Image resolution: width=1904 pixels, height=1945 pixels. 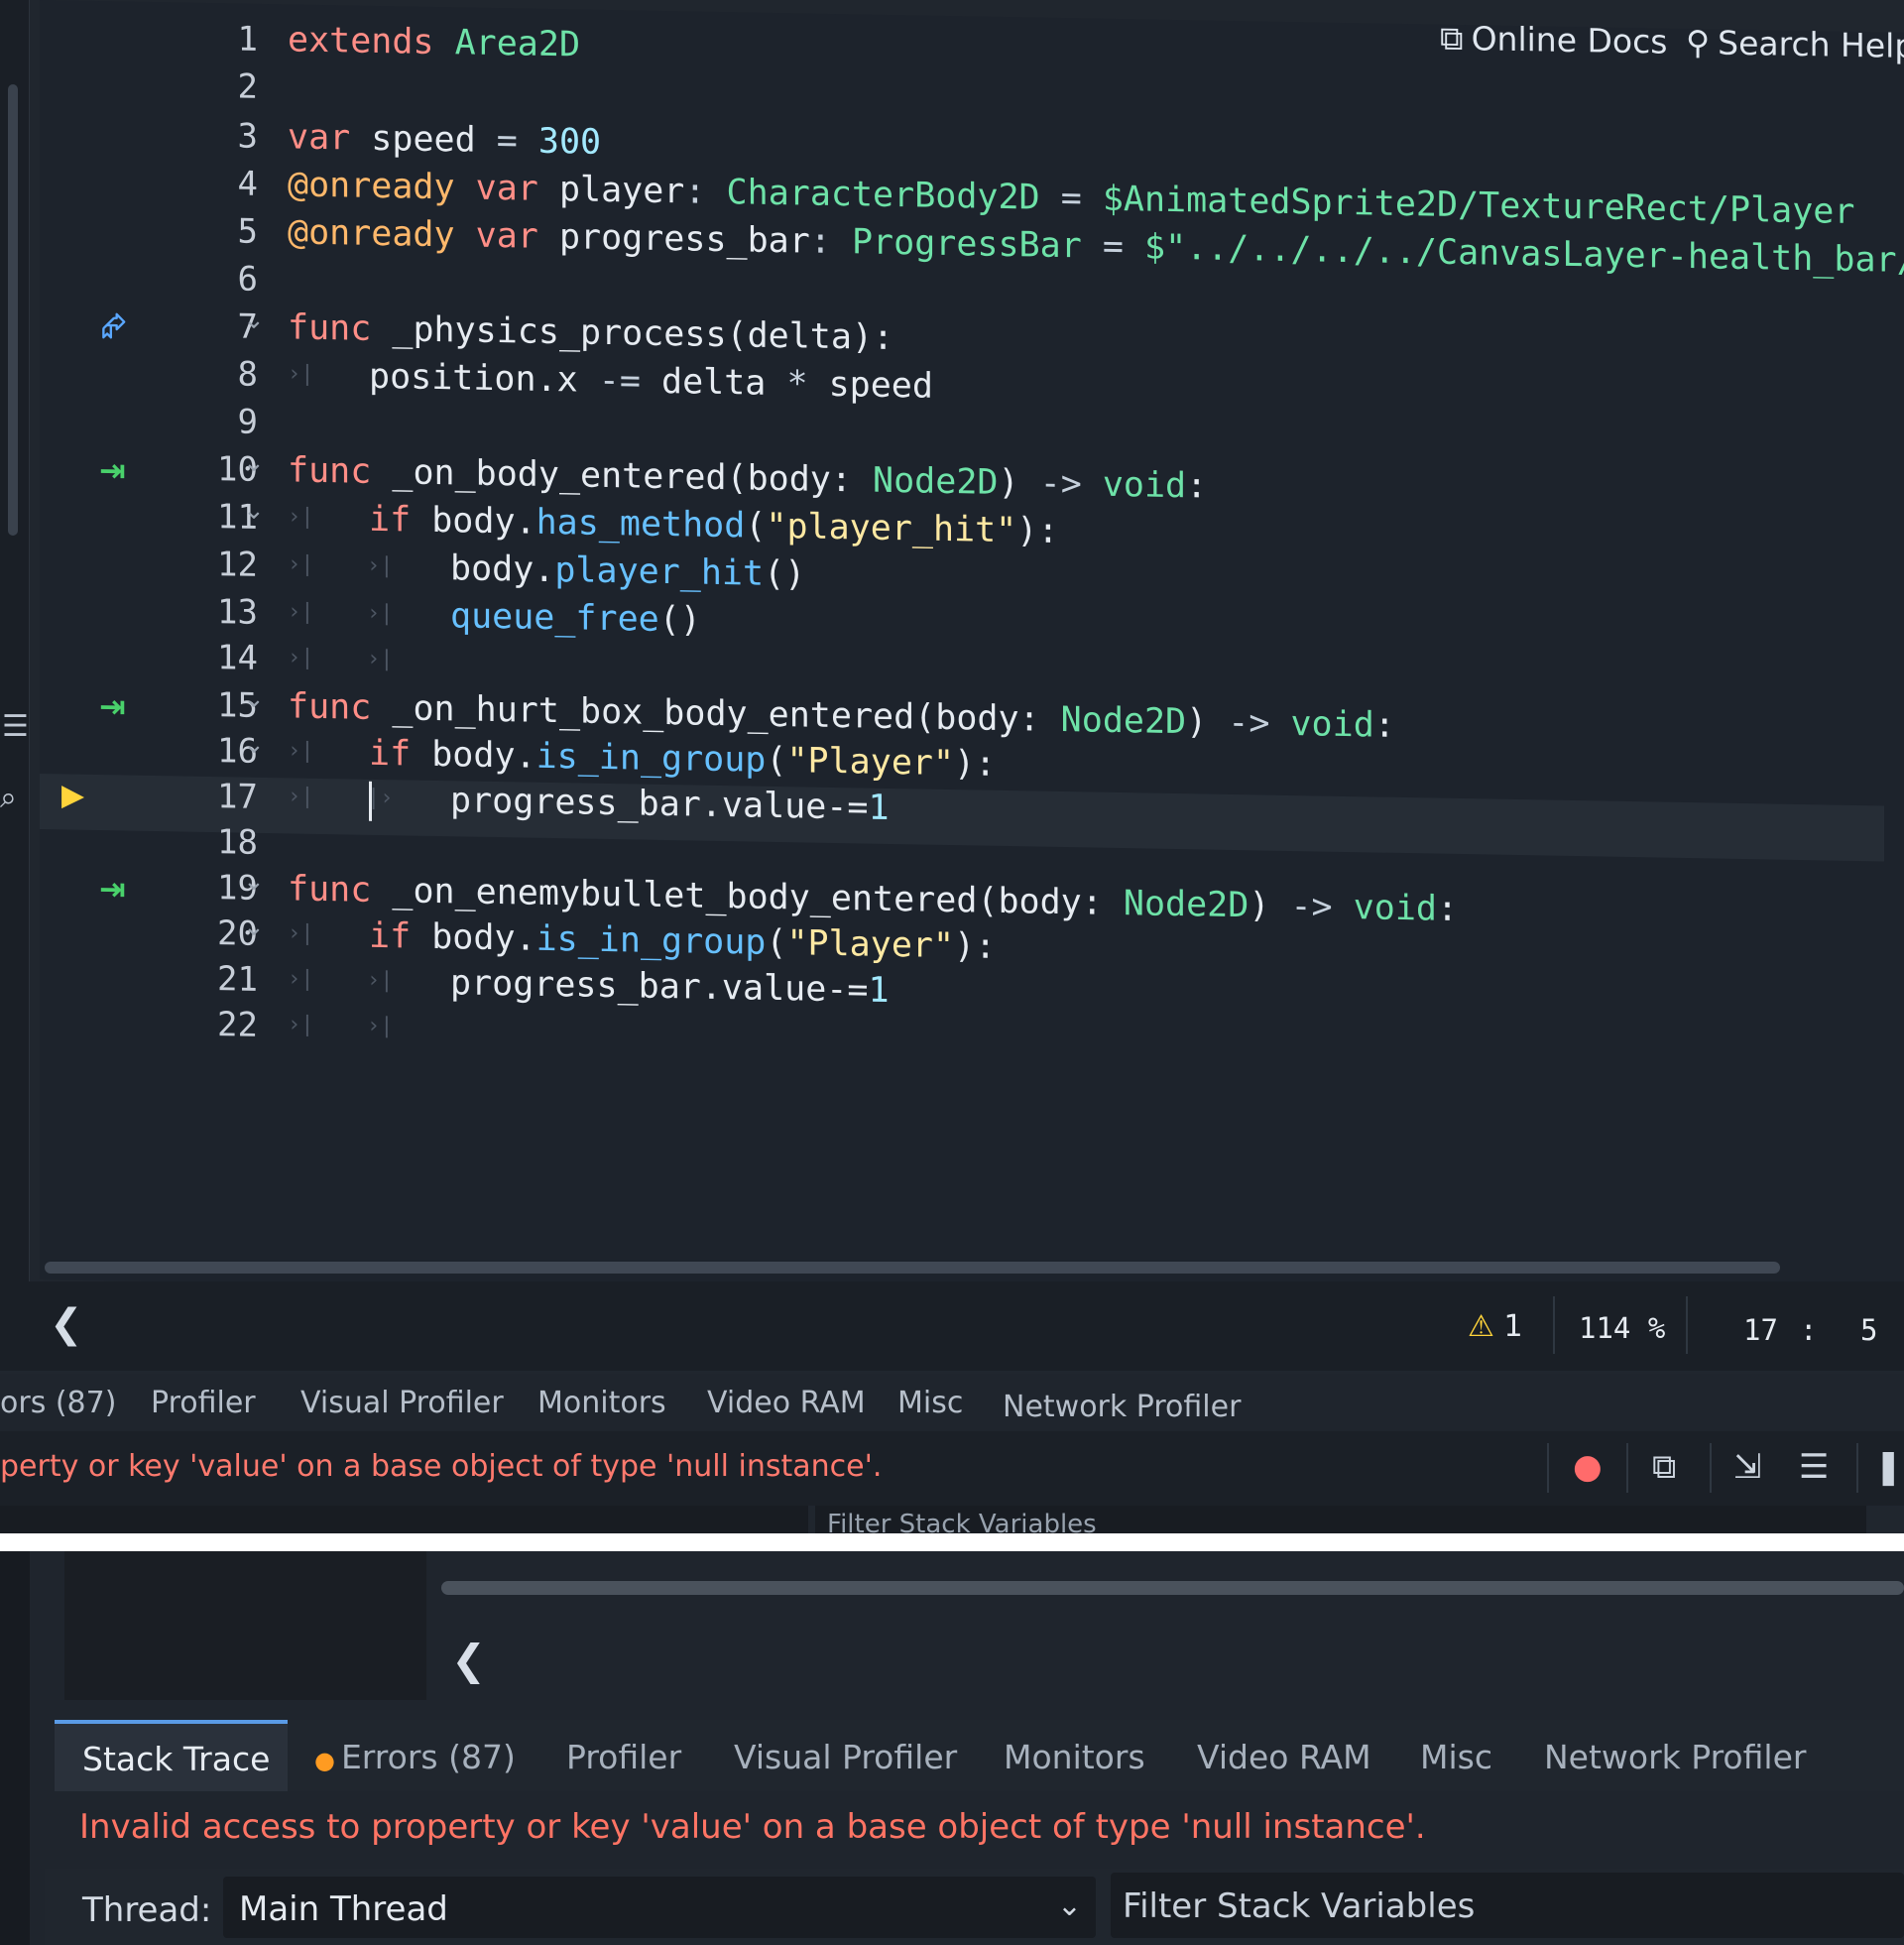 I want to click on line-number: 17, so click(x=193, y=796).